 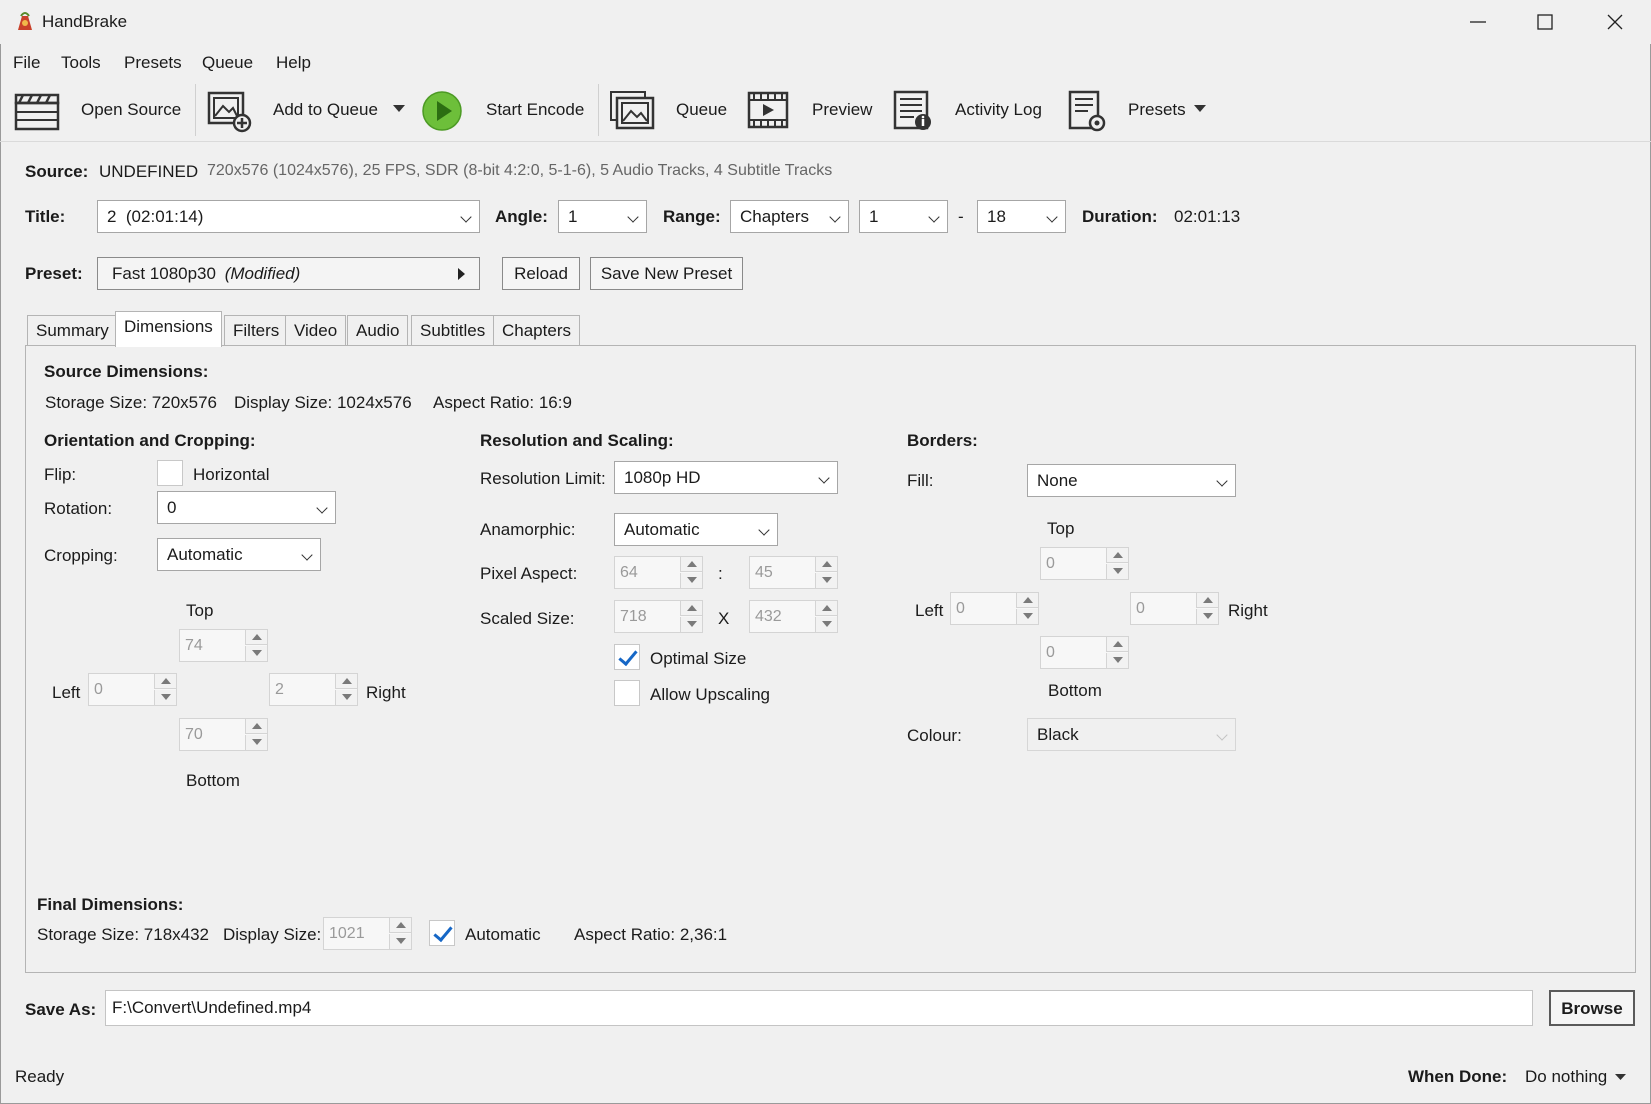 What do you see at coordinates (170, 473) in the screenshot?
I see `flip-horizontal-checkbox` at bounding box center [170, 473].